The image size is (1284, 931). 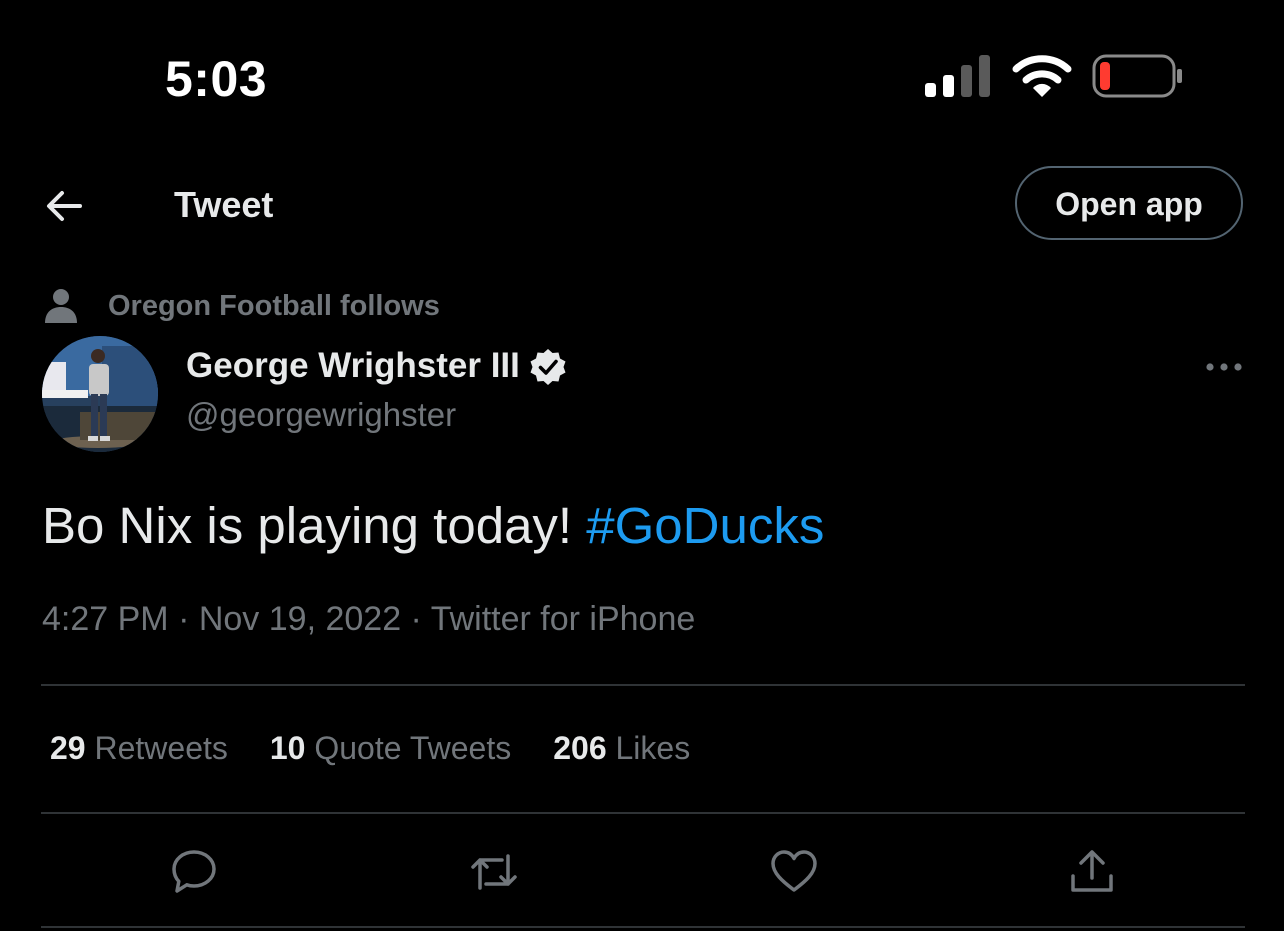 What do you see at coordinates (100, 394) in the screenshot?
I see `avatar` at bounding box center [100, 394].